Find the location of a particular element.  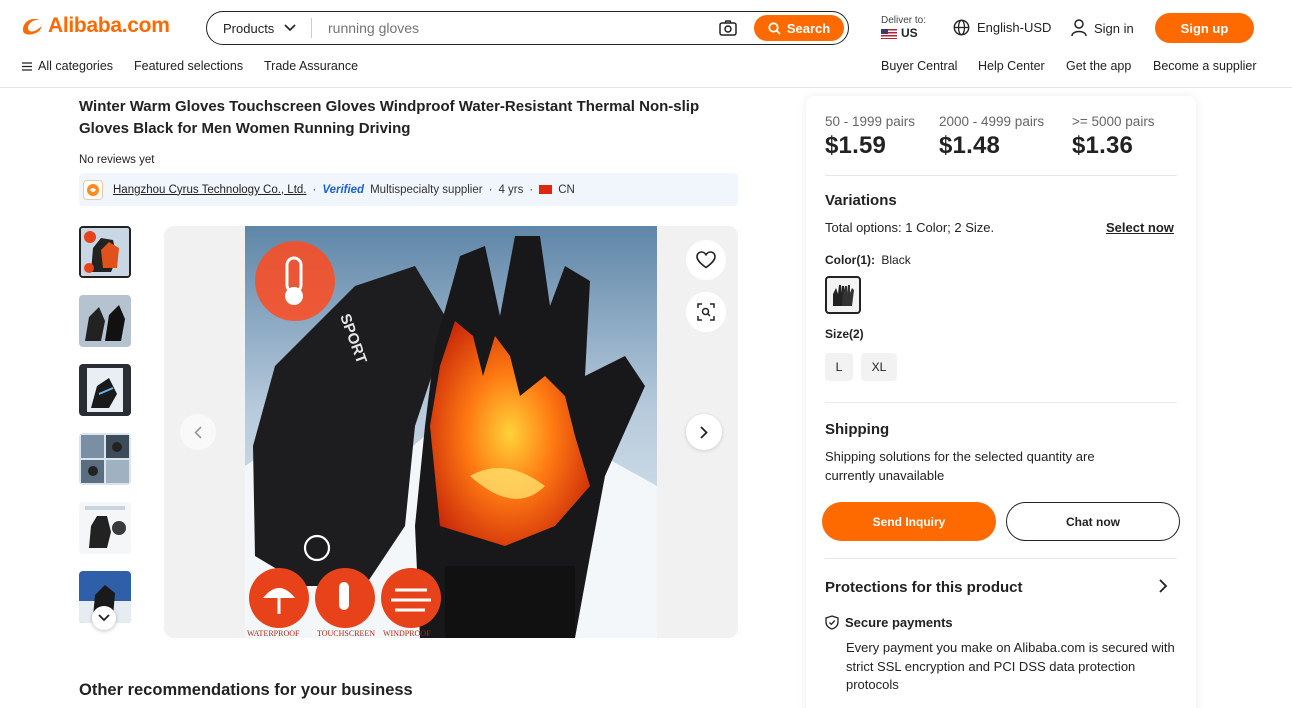

supplier-logo-icon is located at coordinates (93, 189).